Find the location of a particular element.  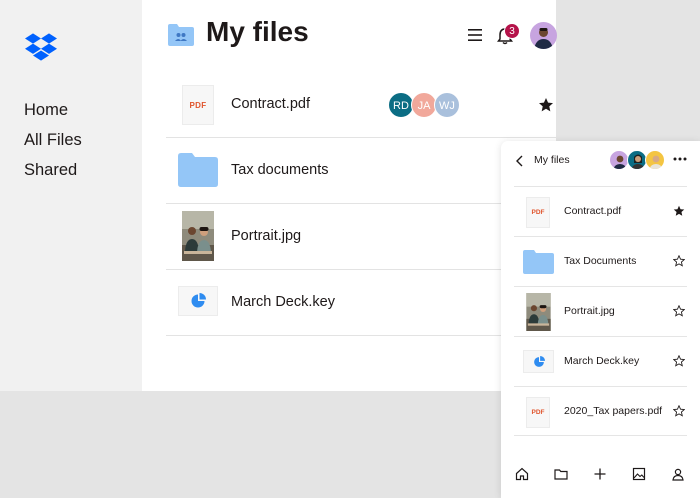

list-item: Tax Documents is located at coordinates (600, 261).